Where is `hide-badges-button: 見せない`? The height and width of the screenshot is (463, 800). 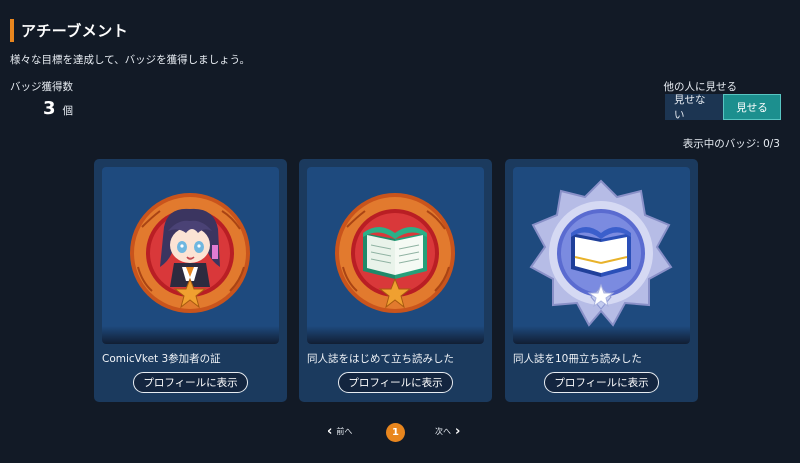
hide-badges-button: 見せない is located at coordinates (694, 107).